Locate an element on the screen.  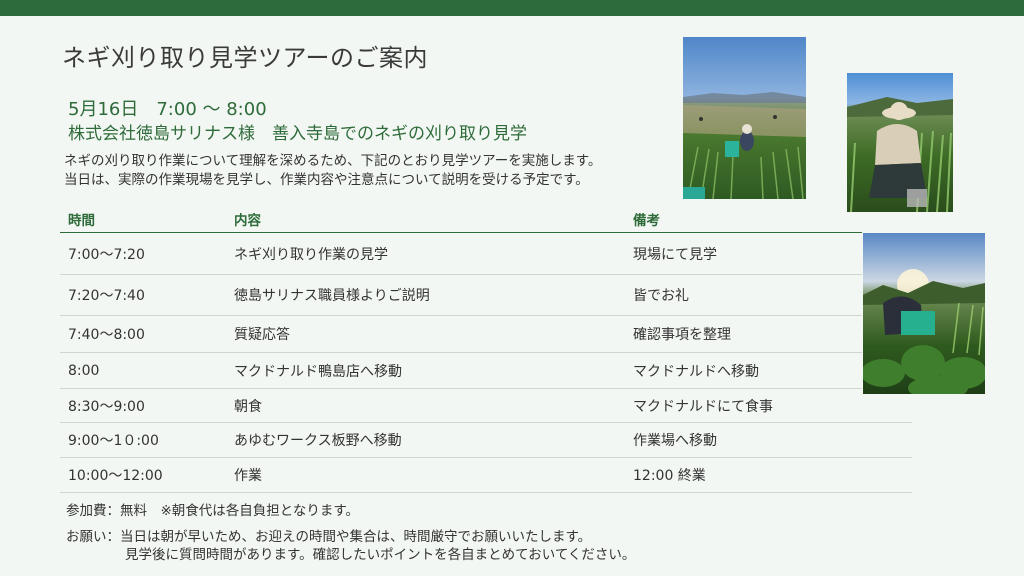
fee-note: 参加費：無料 ※朝食代は各自負担となります。 is located at coordinates (213, 511).